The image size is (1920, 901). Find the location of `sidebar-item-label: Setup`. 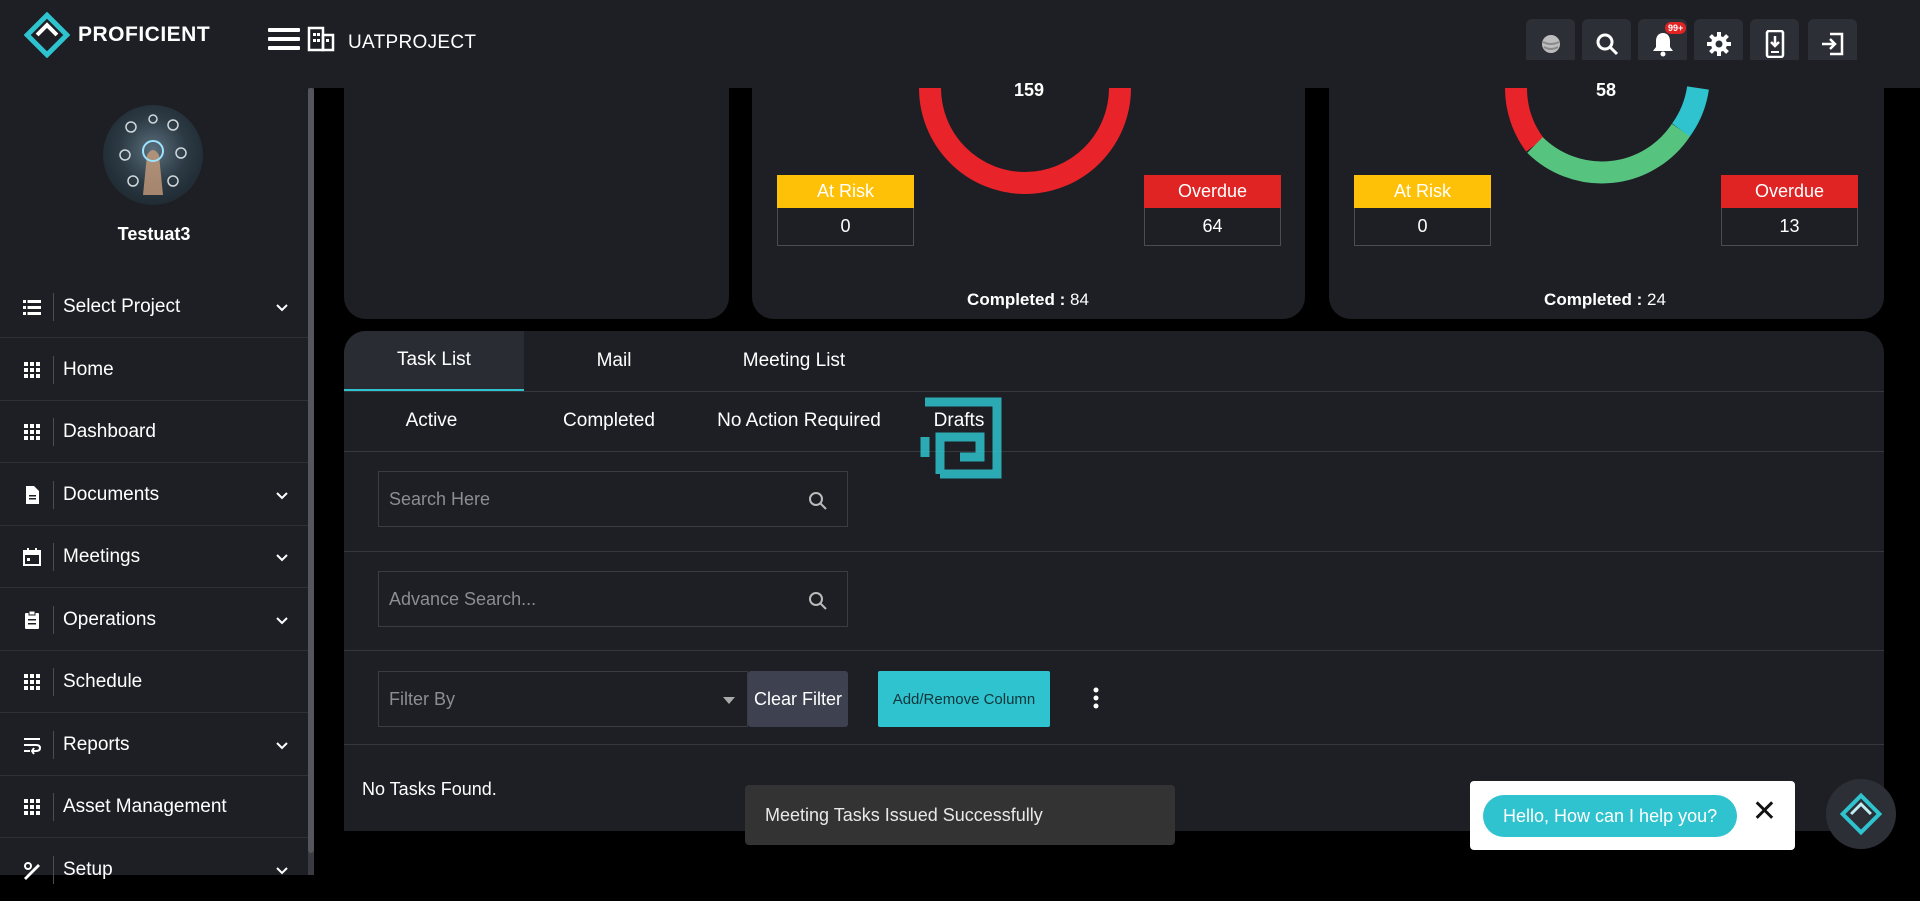

sidebar-item-label: Setup is located at coordinates (88, 869).